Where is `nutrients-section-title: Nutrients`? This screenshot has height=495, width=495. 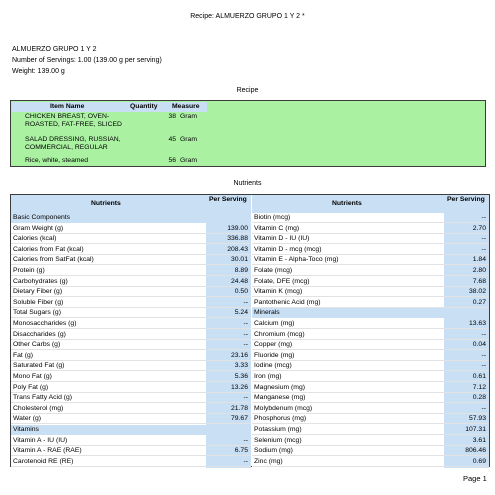
nutrients-section-title: Nutrients is located at coordinates (247, 183).